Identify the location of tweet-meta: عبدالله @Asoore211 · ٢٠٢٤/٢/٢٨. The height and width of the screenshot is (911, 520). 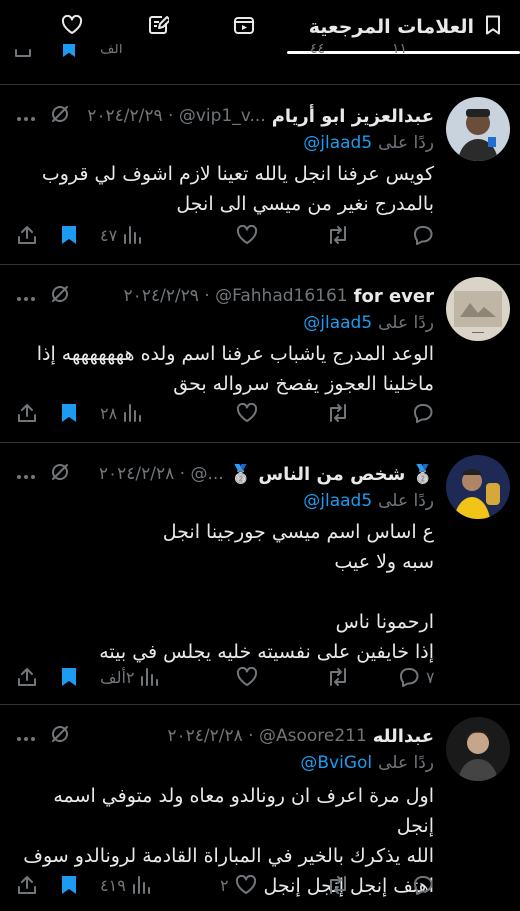
(225, 736).